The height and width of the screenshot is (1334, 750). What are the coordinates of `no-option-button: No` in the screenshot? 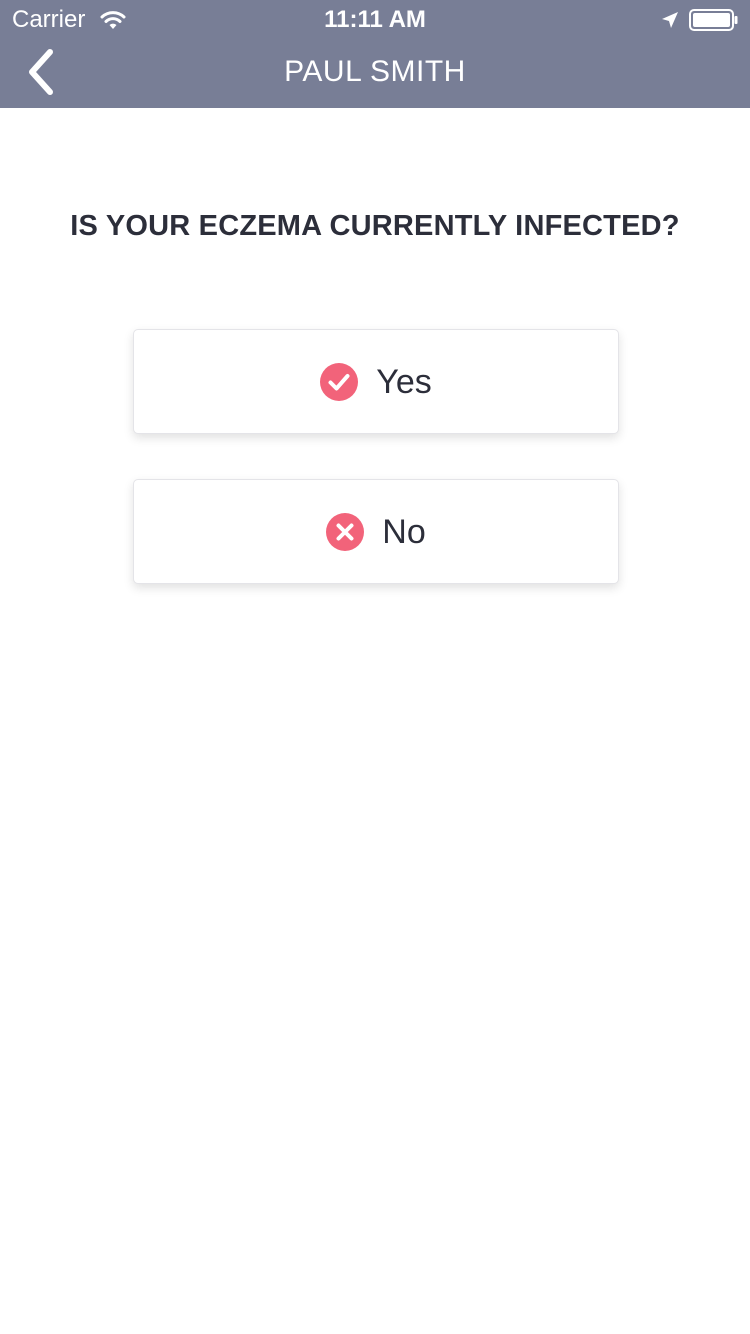 It's located at (376, 531).